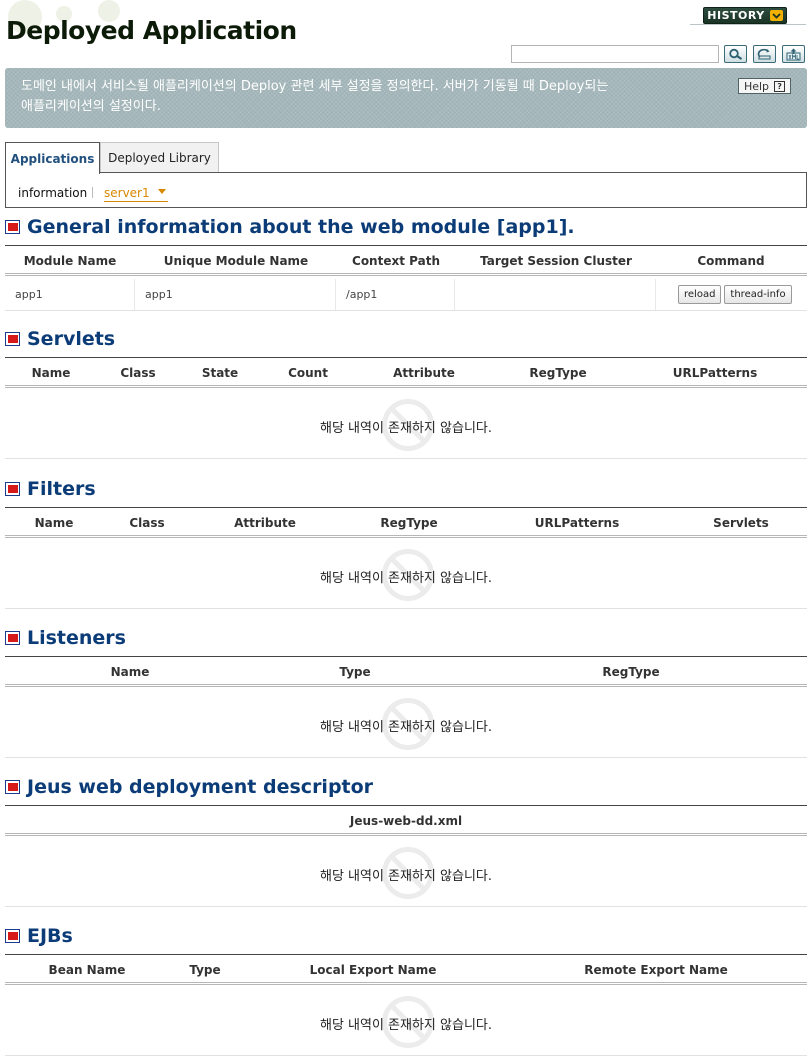 The image size is (812, 1063). I want to click on section-title-listeners: Listeners, so click(65, 638).